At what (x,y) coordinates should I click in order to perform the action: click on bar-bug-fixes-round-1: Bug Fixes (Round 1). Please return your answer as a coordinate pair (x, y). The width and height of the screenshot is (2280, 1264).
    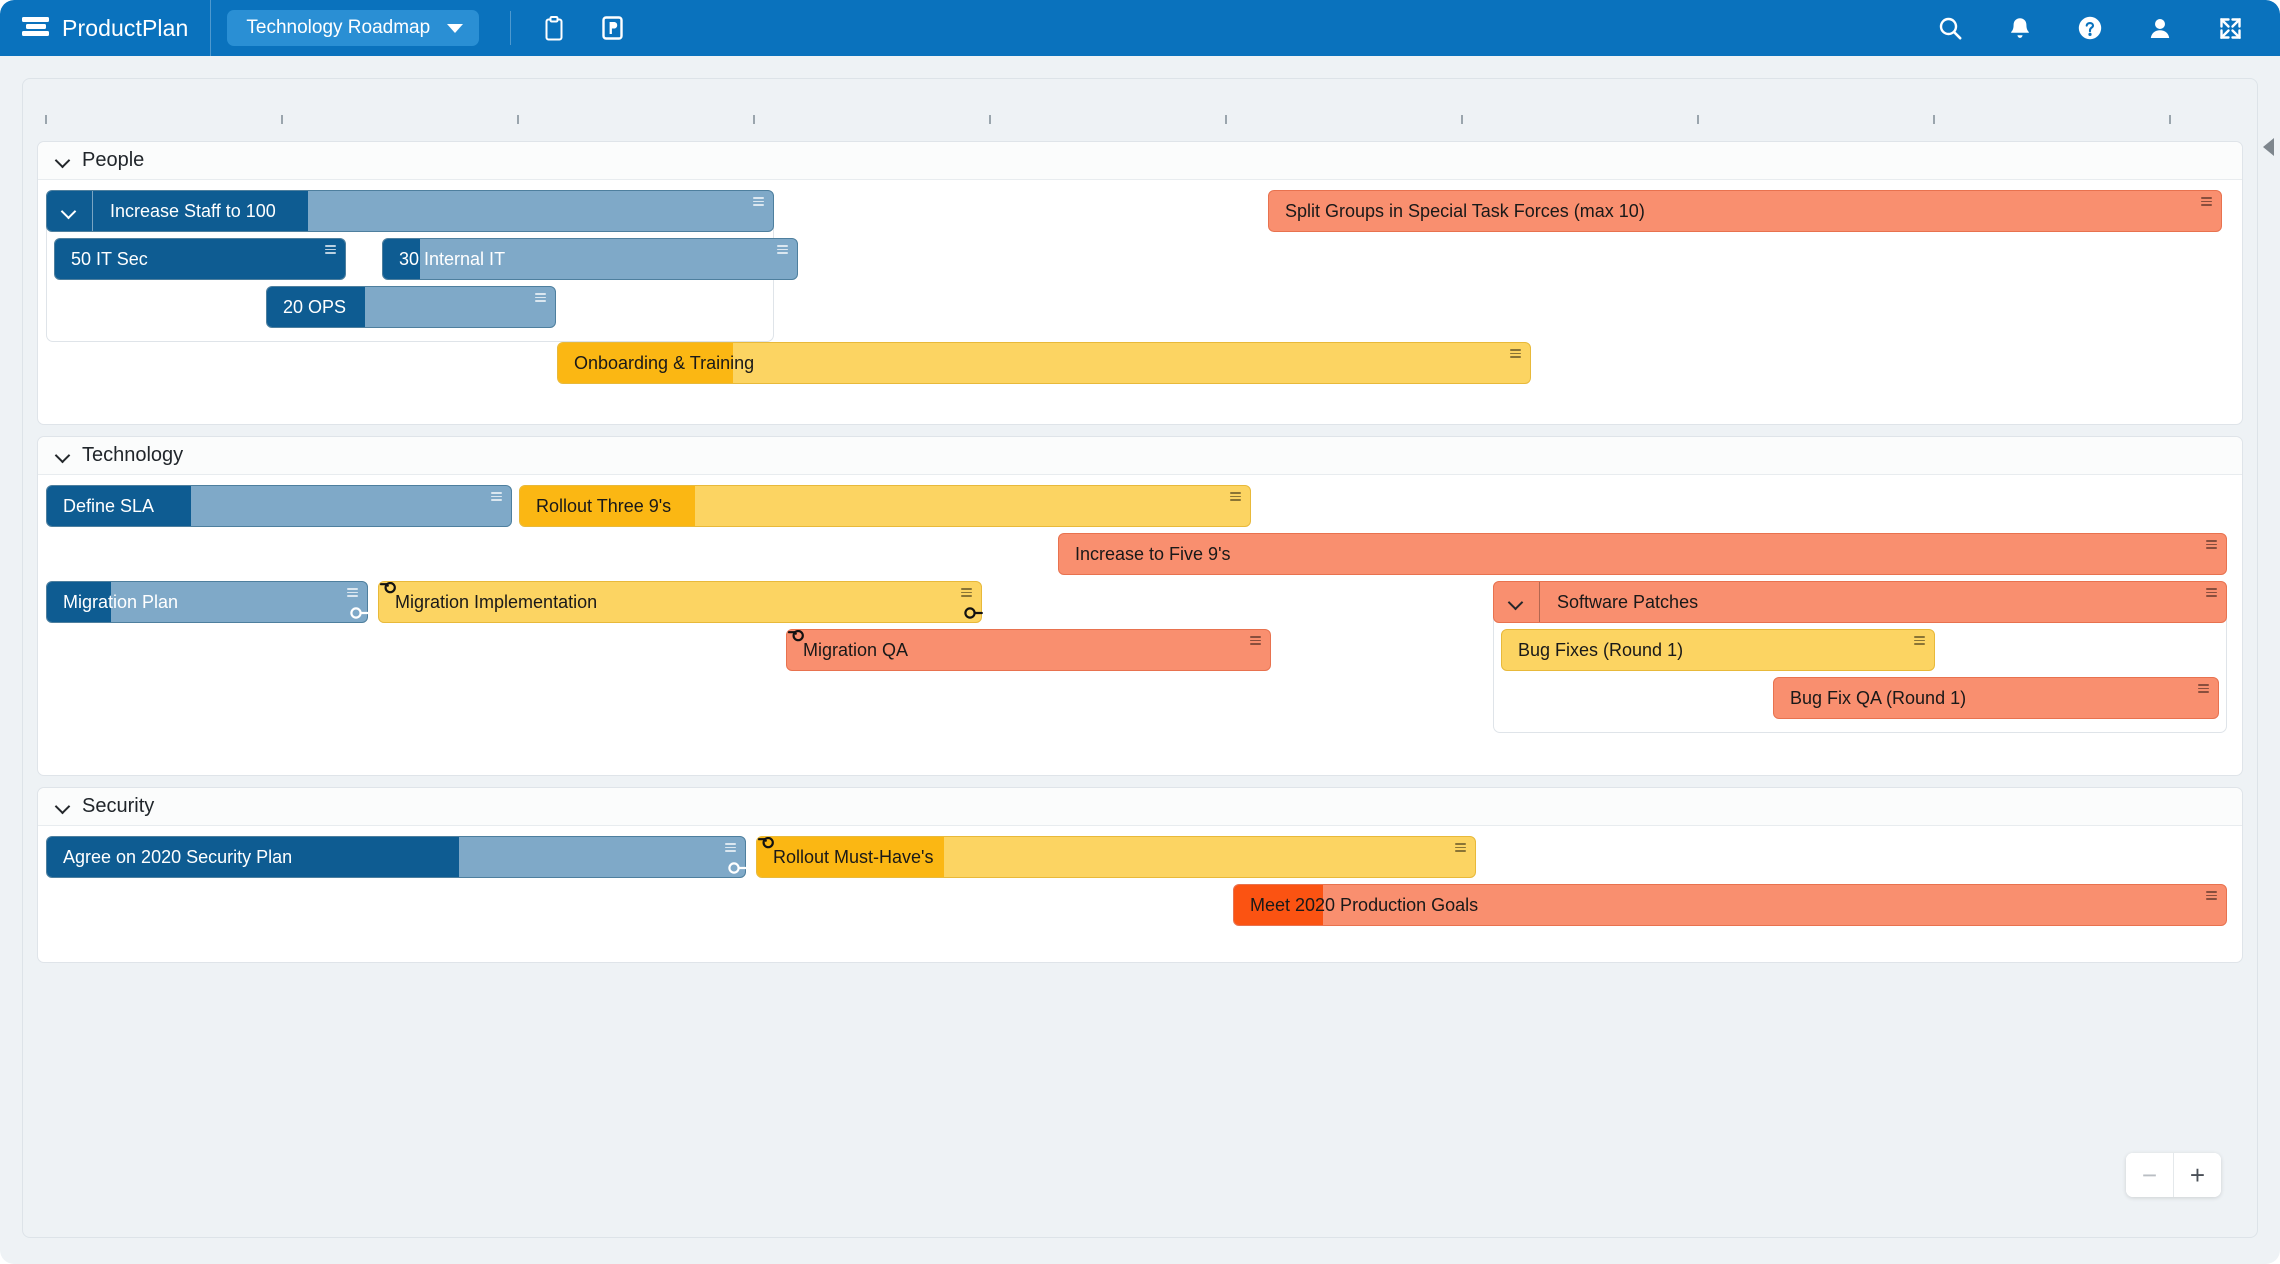
    Looking at the image, I should click on (1718, 650).